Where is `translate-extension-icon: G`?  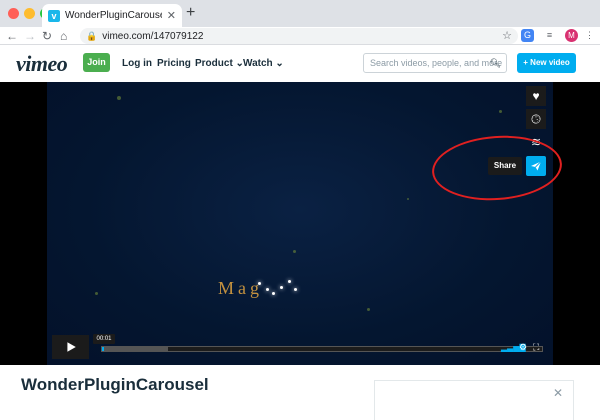
translate-extension-icon: G is located at coordinates (527, 35).